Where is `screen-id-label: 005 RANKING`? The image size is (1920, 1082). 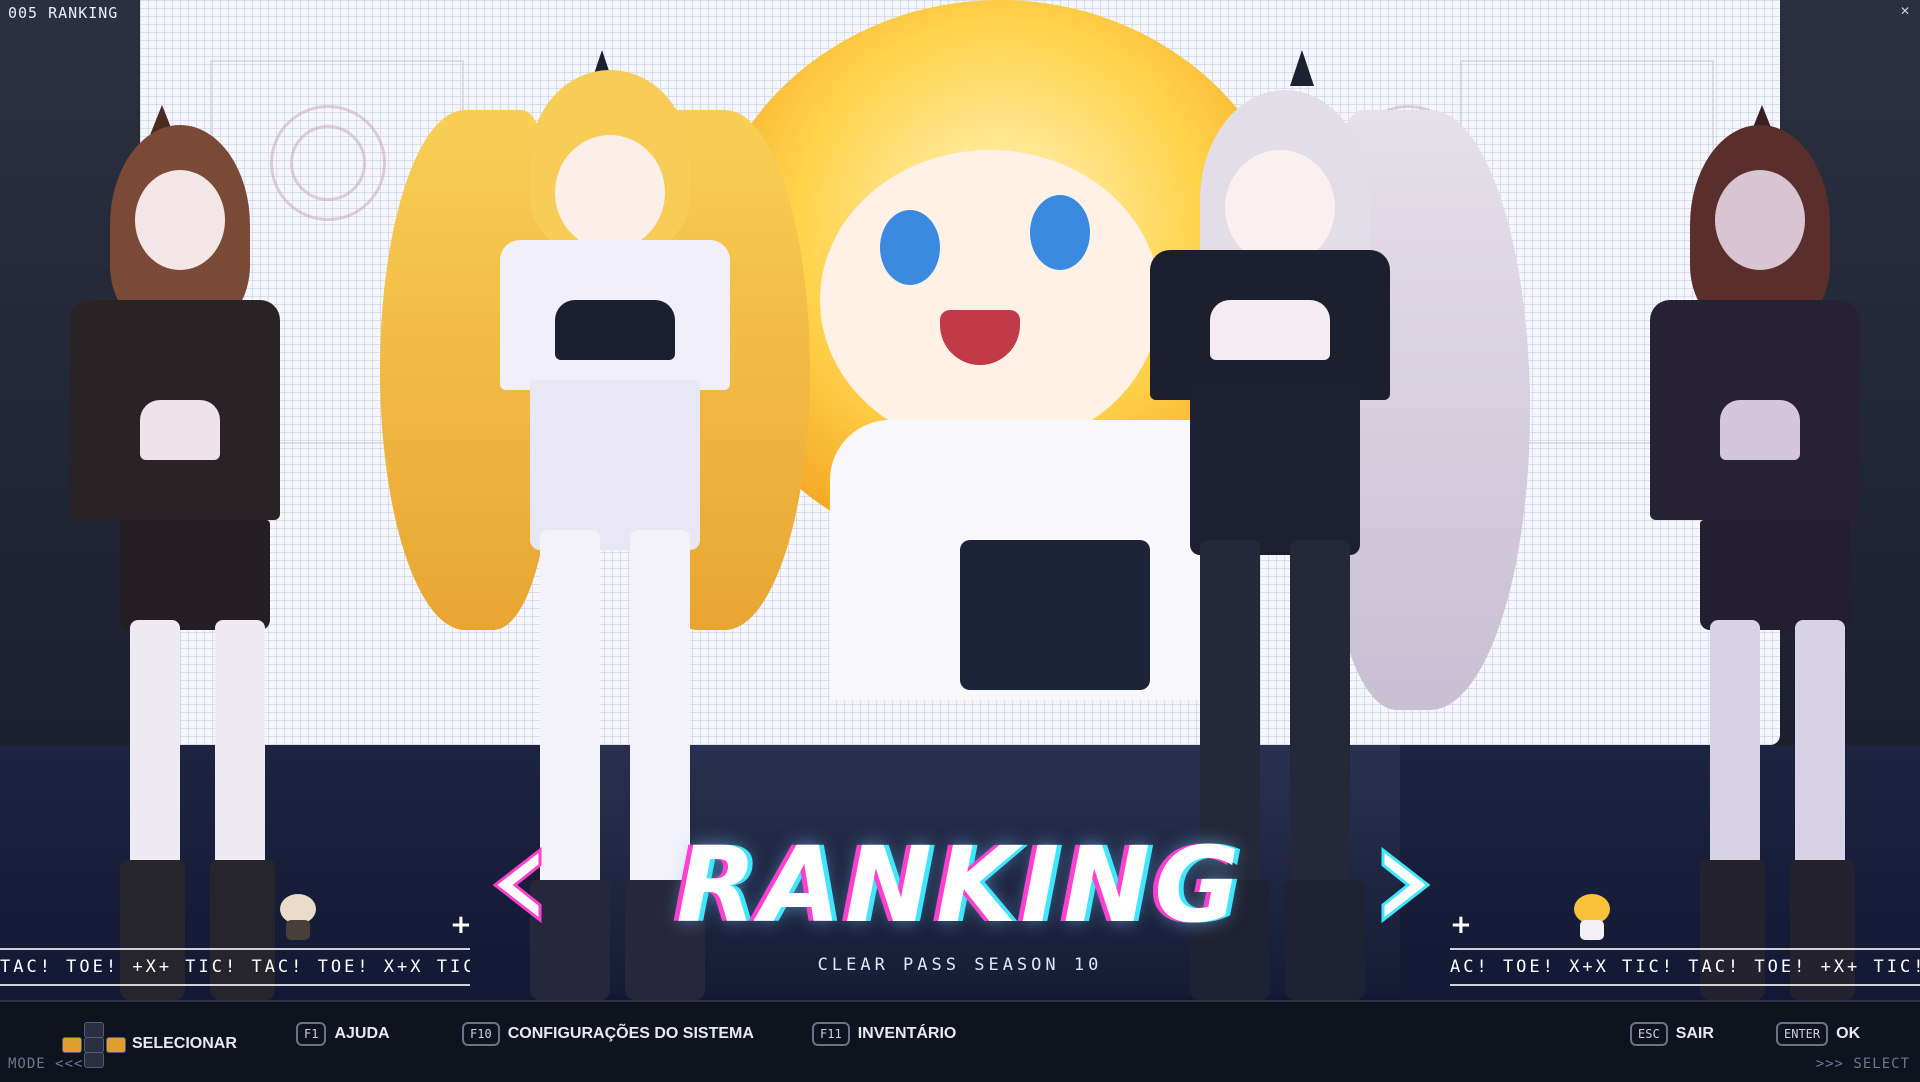
screen-id-label: 005 RANKING is located at coordinates (63, 13).